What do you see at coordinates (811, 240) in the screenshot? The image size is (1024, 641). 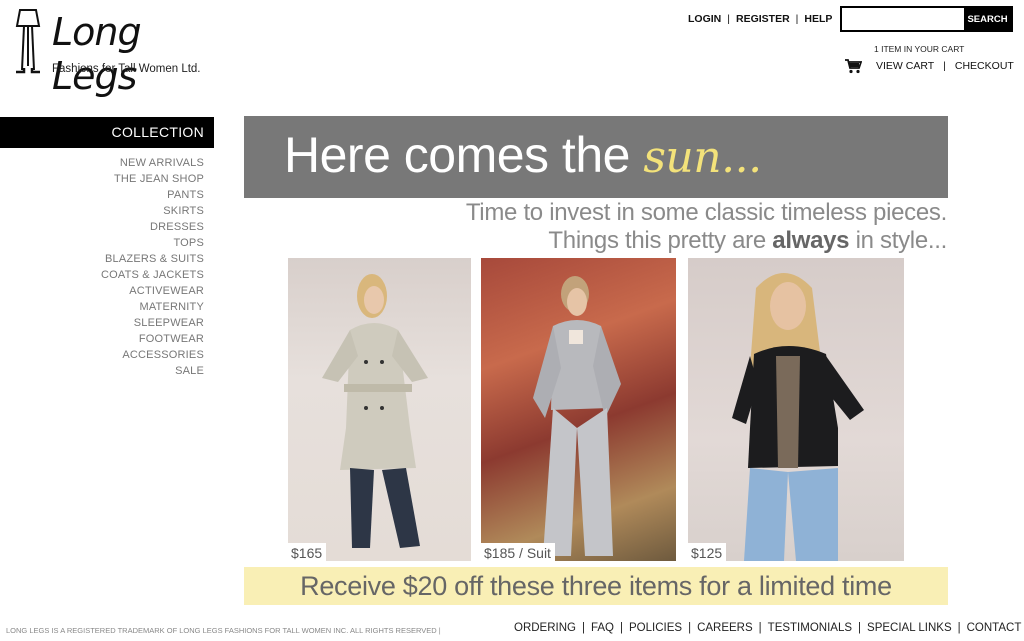 I see `tagline-line-2-bold: always` at bounding box center [811, 240].